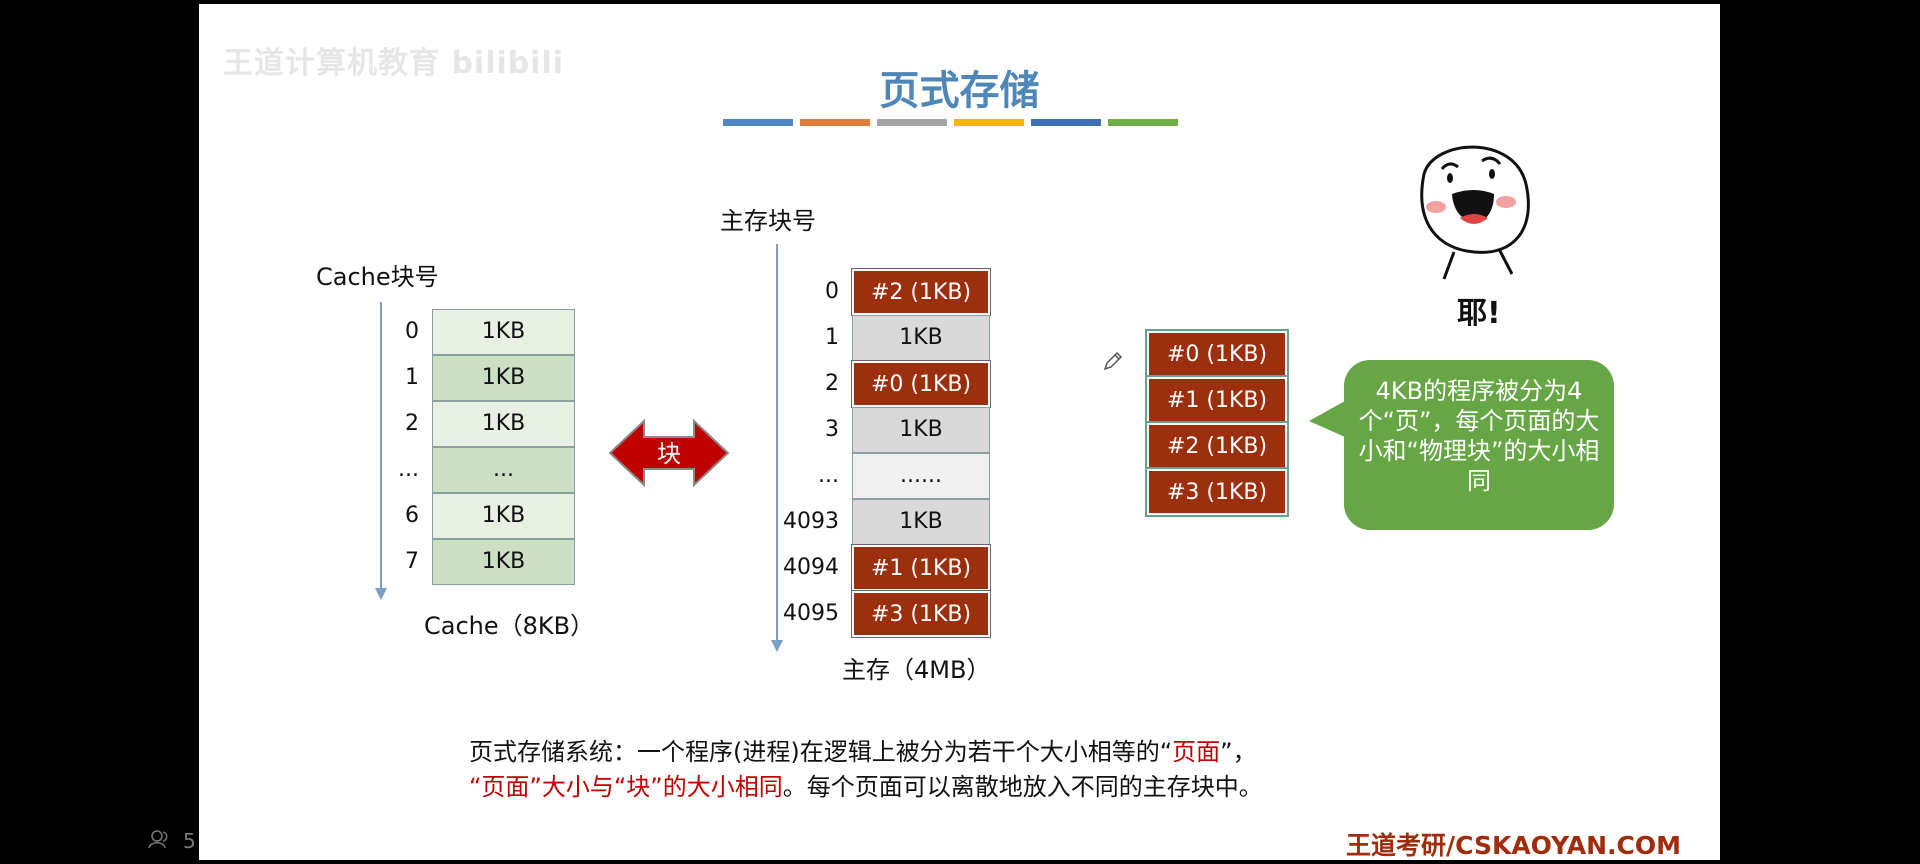 The width and height of the screenshot is (1920, 864). What do you see at coordinates (1022, 787) in the screenshot?
I see `description-line-2-b: 。每个页面可以离散地放入不同的主存块中。` at bounding box center [1022, 787].